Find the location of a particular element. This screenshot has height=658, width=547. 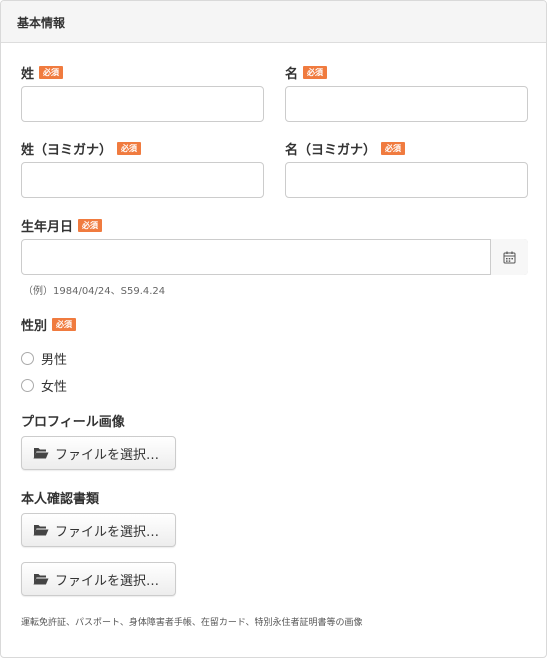

gender-label-text: 性別 is located at coordinates (34, 326).